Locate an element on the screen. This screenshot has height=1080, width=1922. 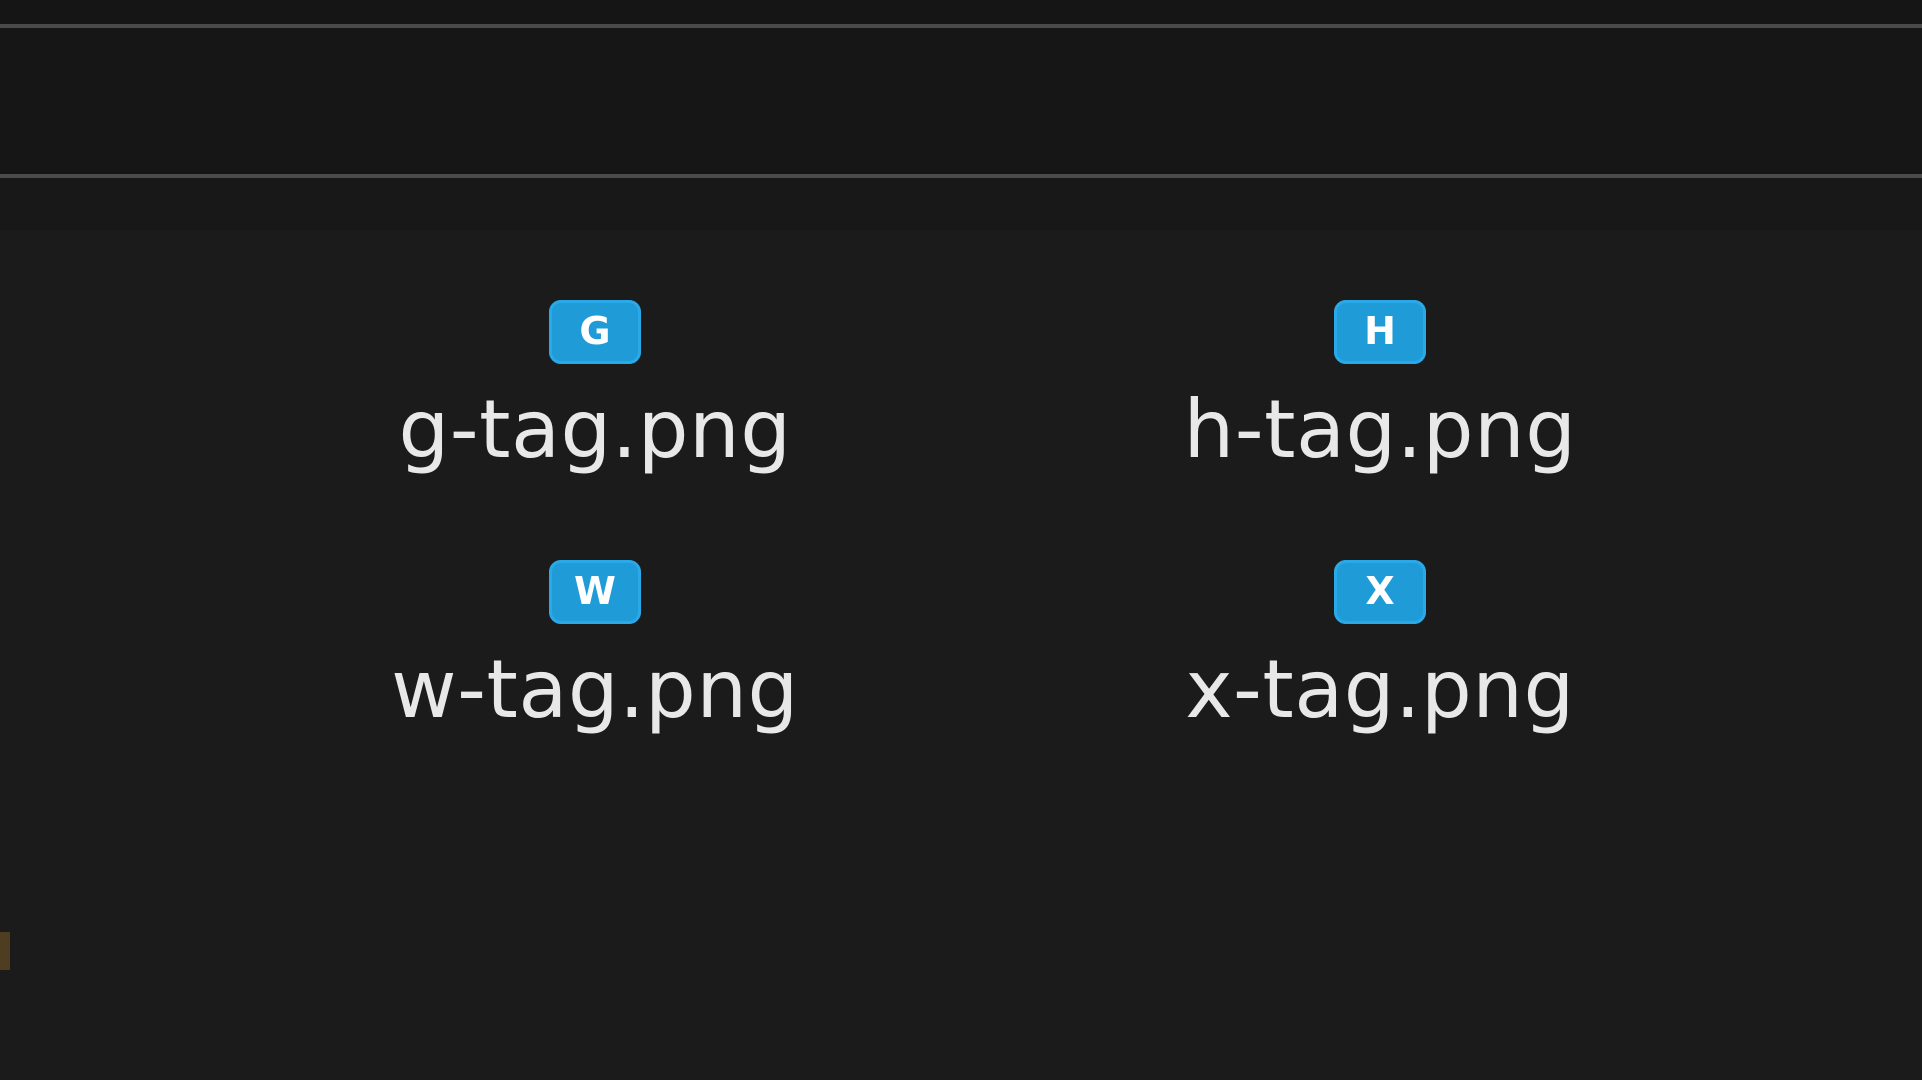
file-icon-letter: G is located at coordinates (595, 331).